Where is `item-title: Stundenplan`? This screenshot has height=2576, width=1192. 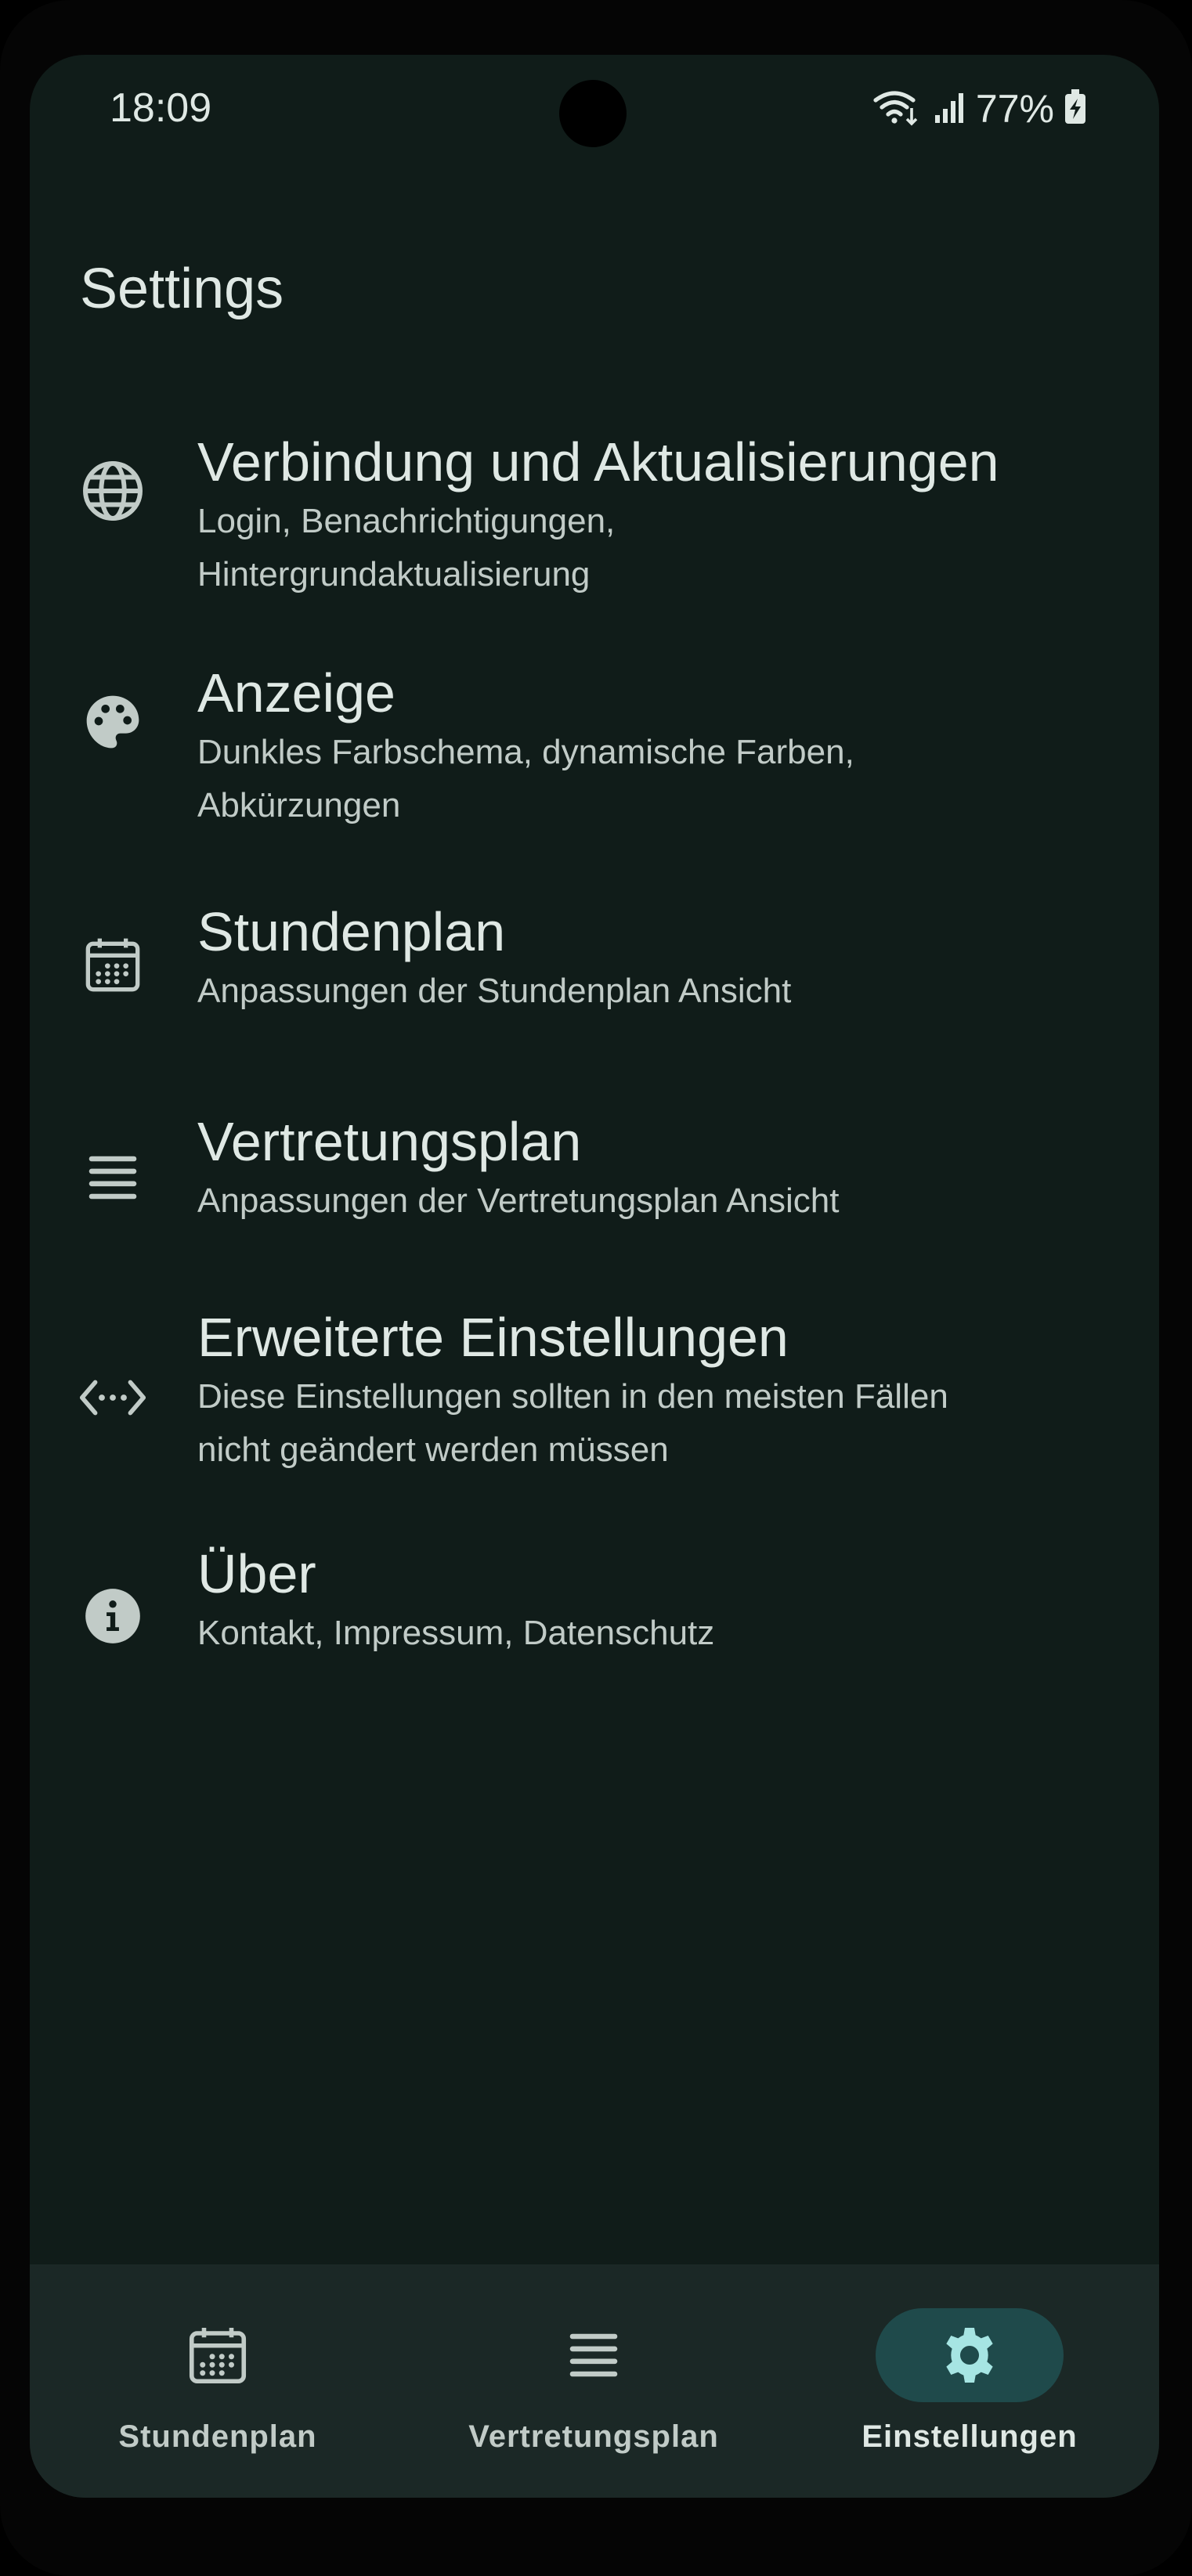 item-title: Stundenplan is located at coordinates (351, 931).